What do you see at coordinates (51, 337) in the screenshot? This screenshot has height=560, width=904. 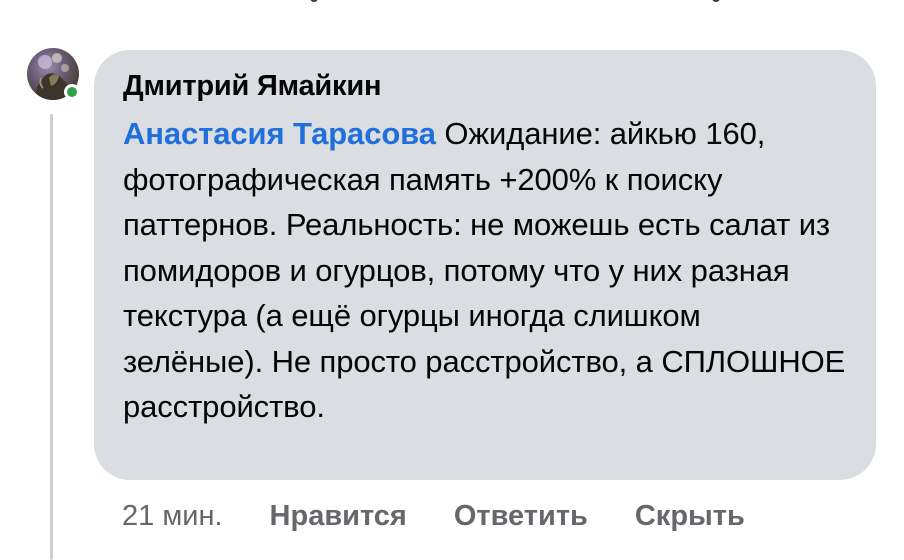 I see `thread-vertical-line` at bounding box center [51, 337].